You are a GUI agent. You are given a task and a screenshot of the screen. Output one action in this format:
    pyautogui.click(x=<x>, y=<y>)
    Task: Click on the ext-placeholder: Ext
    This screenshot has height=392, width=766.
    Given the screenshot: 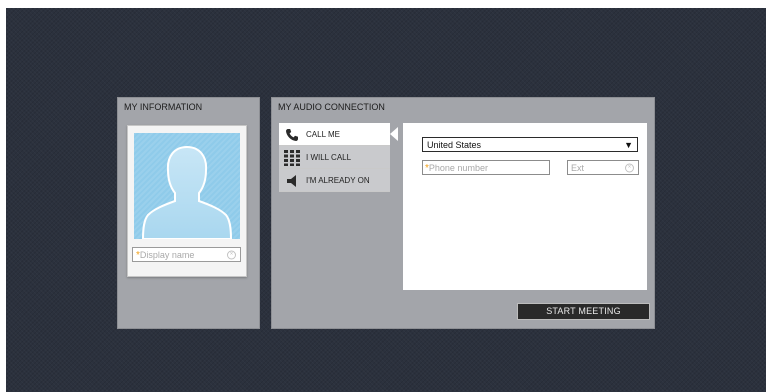 What is the action you would take?
    pyautogui.click(x=578, y=168)
    